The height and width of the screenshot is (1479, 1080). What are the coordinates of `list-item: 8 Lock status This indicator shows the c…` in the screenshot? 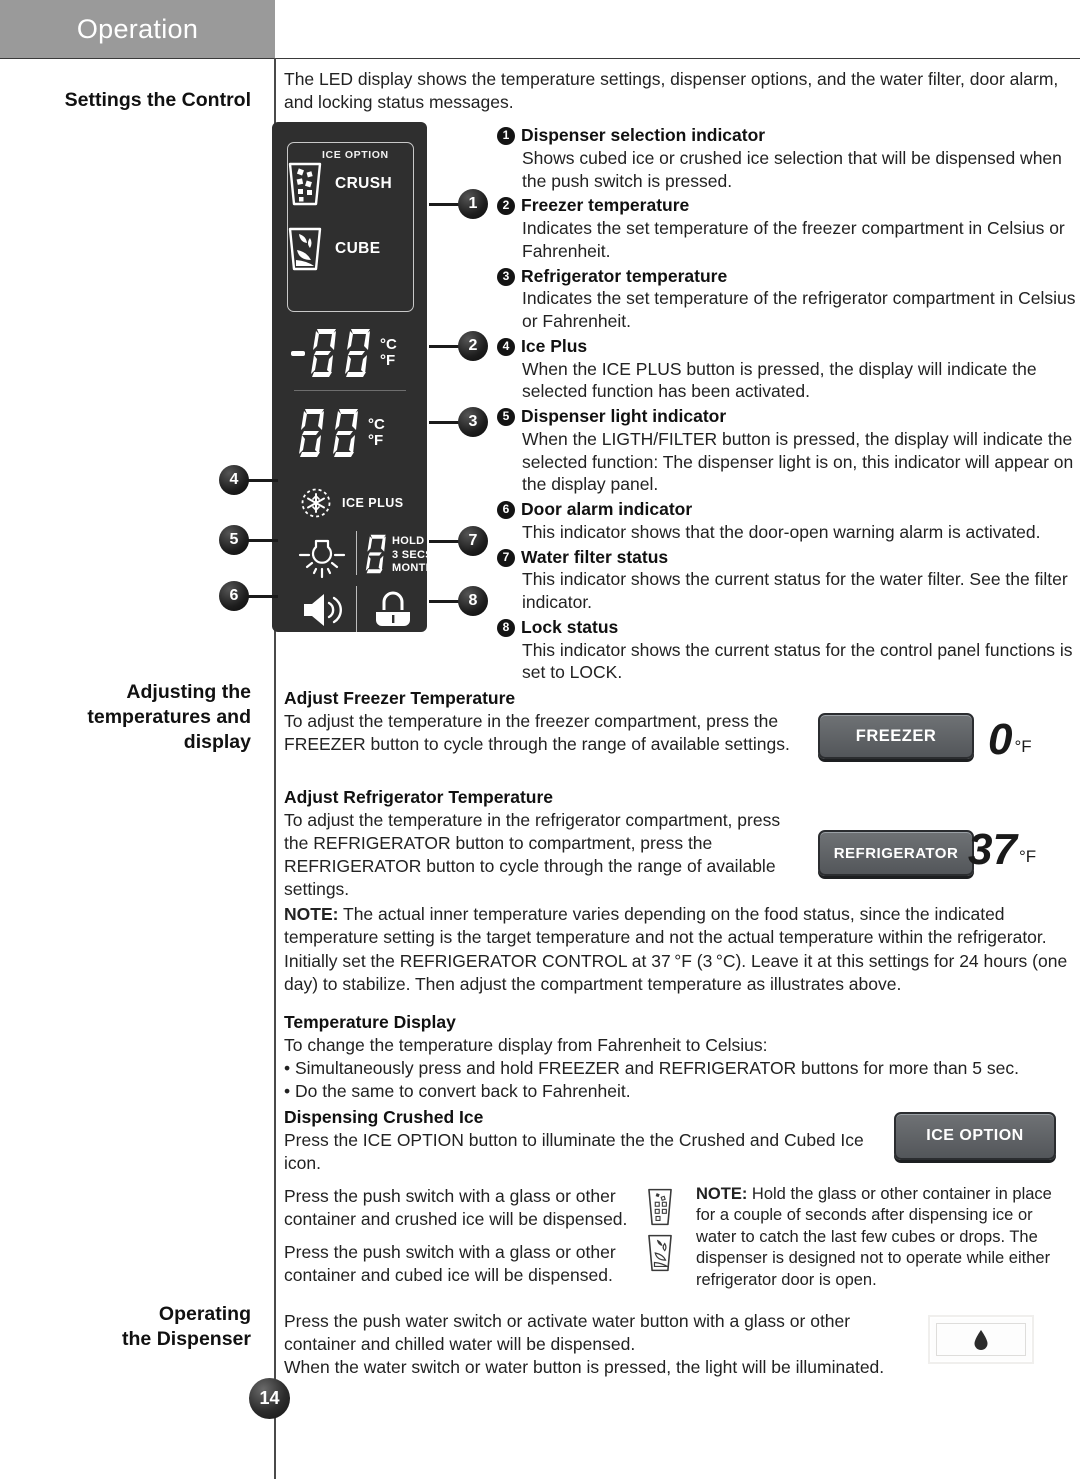 It's located at (787, 650).